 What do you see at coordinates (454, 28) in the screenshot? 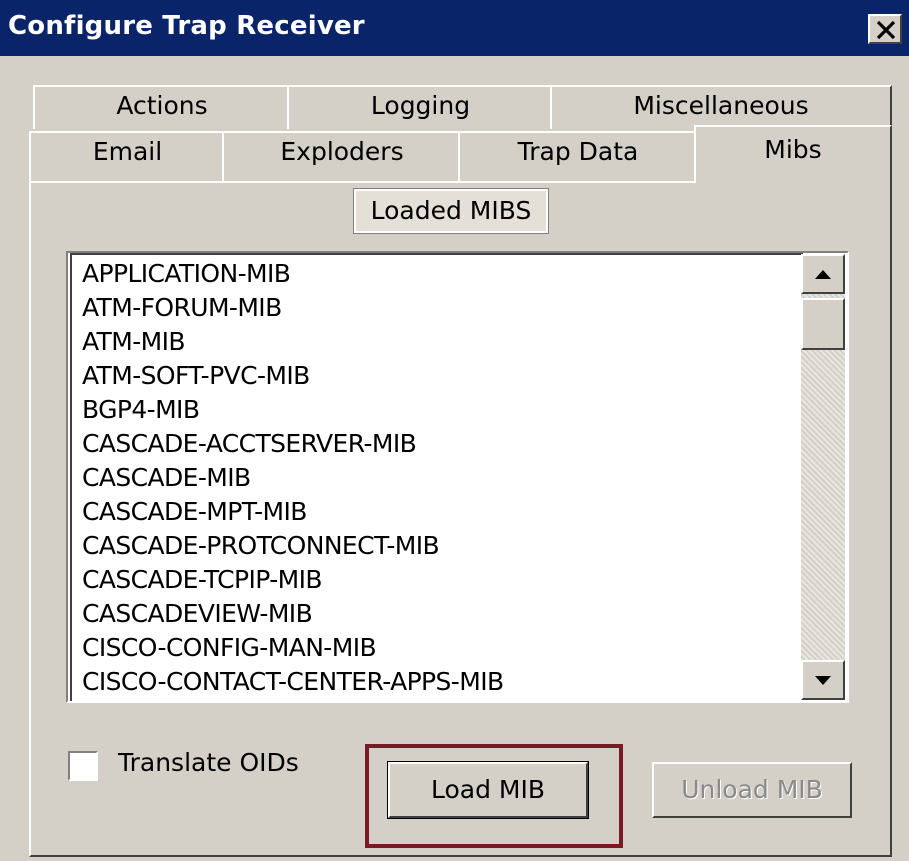
I see `title-bar: Configure Trap Receiver` at bounding box center [454, 28].